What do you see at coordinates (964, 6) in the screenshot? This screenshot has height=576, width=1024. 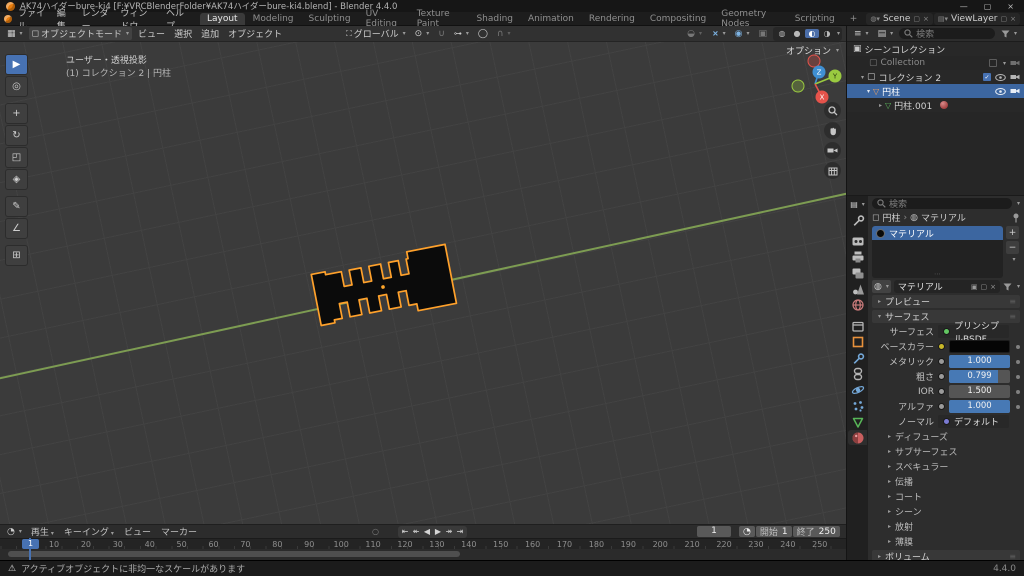 I see `minimize-button: —` at bounding box center [964, 6].